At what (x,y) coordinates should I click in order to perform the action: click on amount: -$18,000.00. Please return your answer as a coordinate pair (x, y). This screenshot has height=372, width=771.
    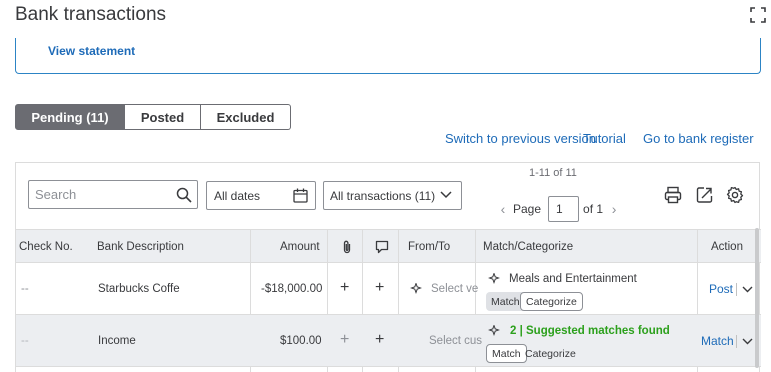
    Looking at the image, I should click on (292, 289).